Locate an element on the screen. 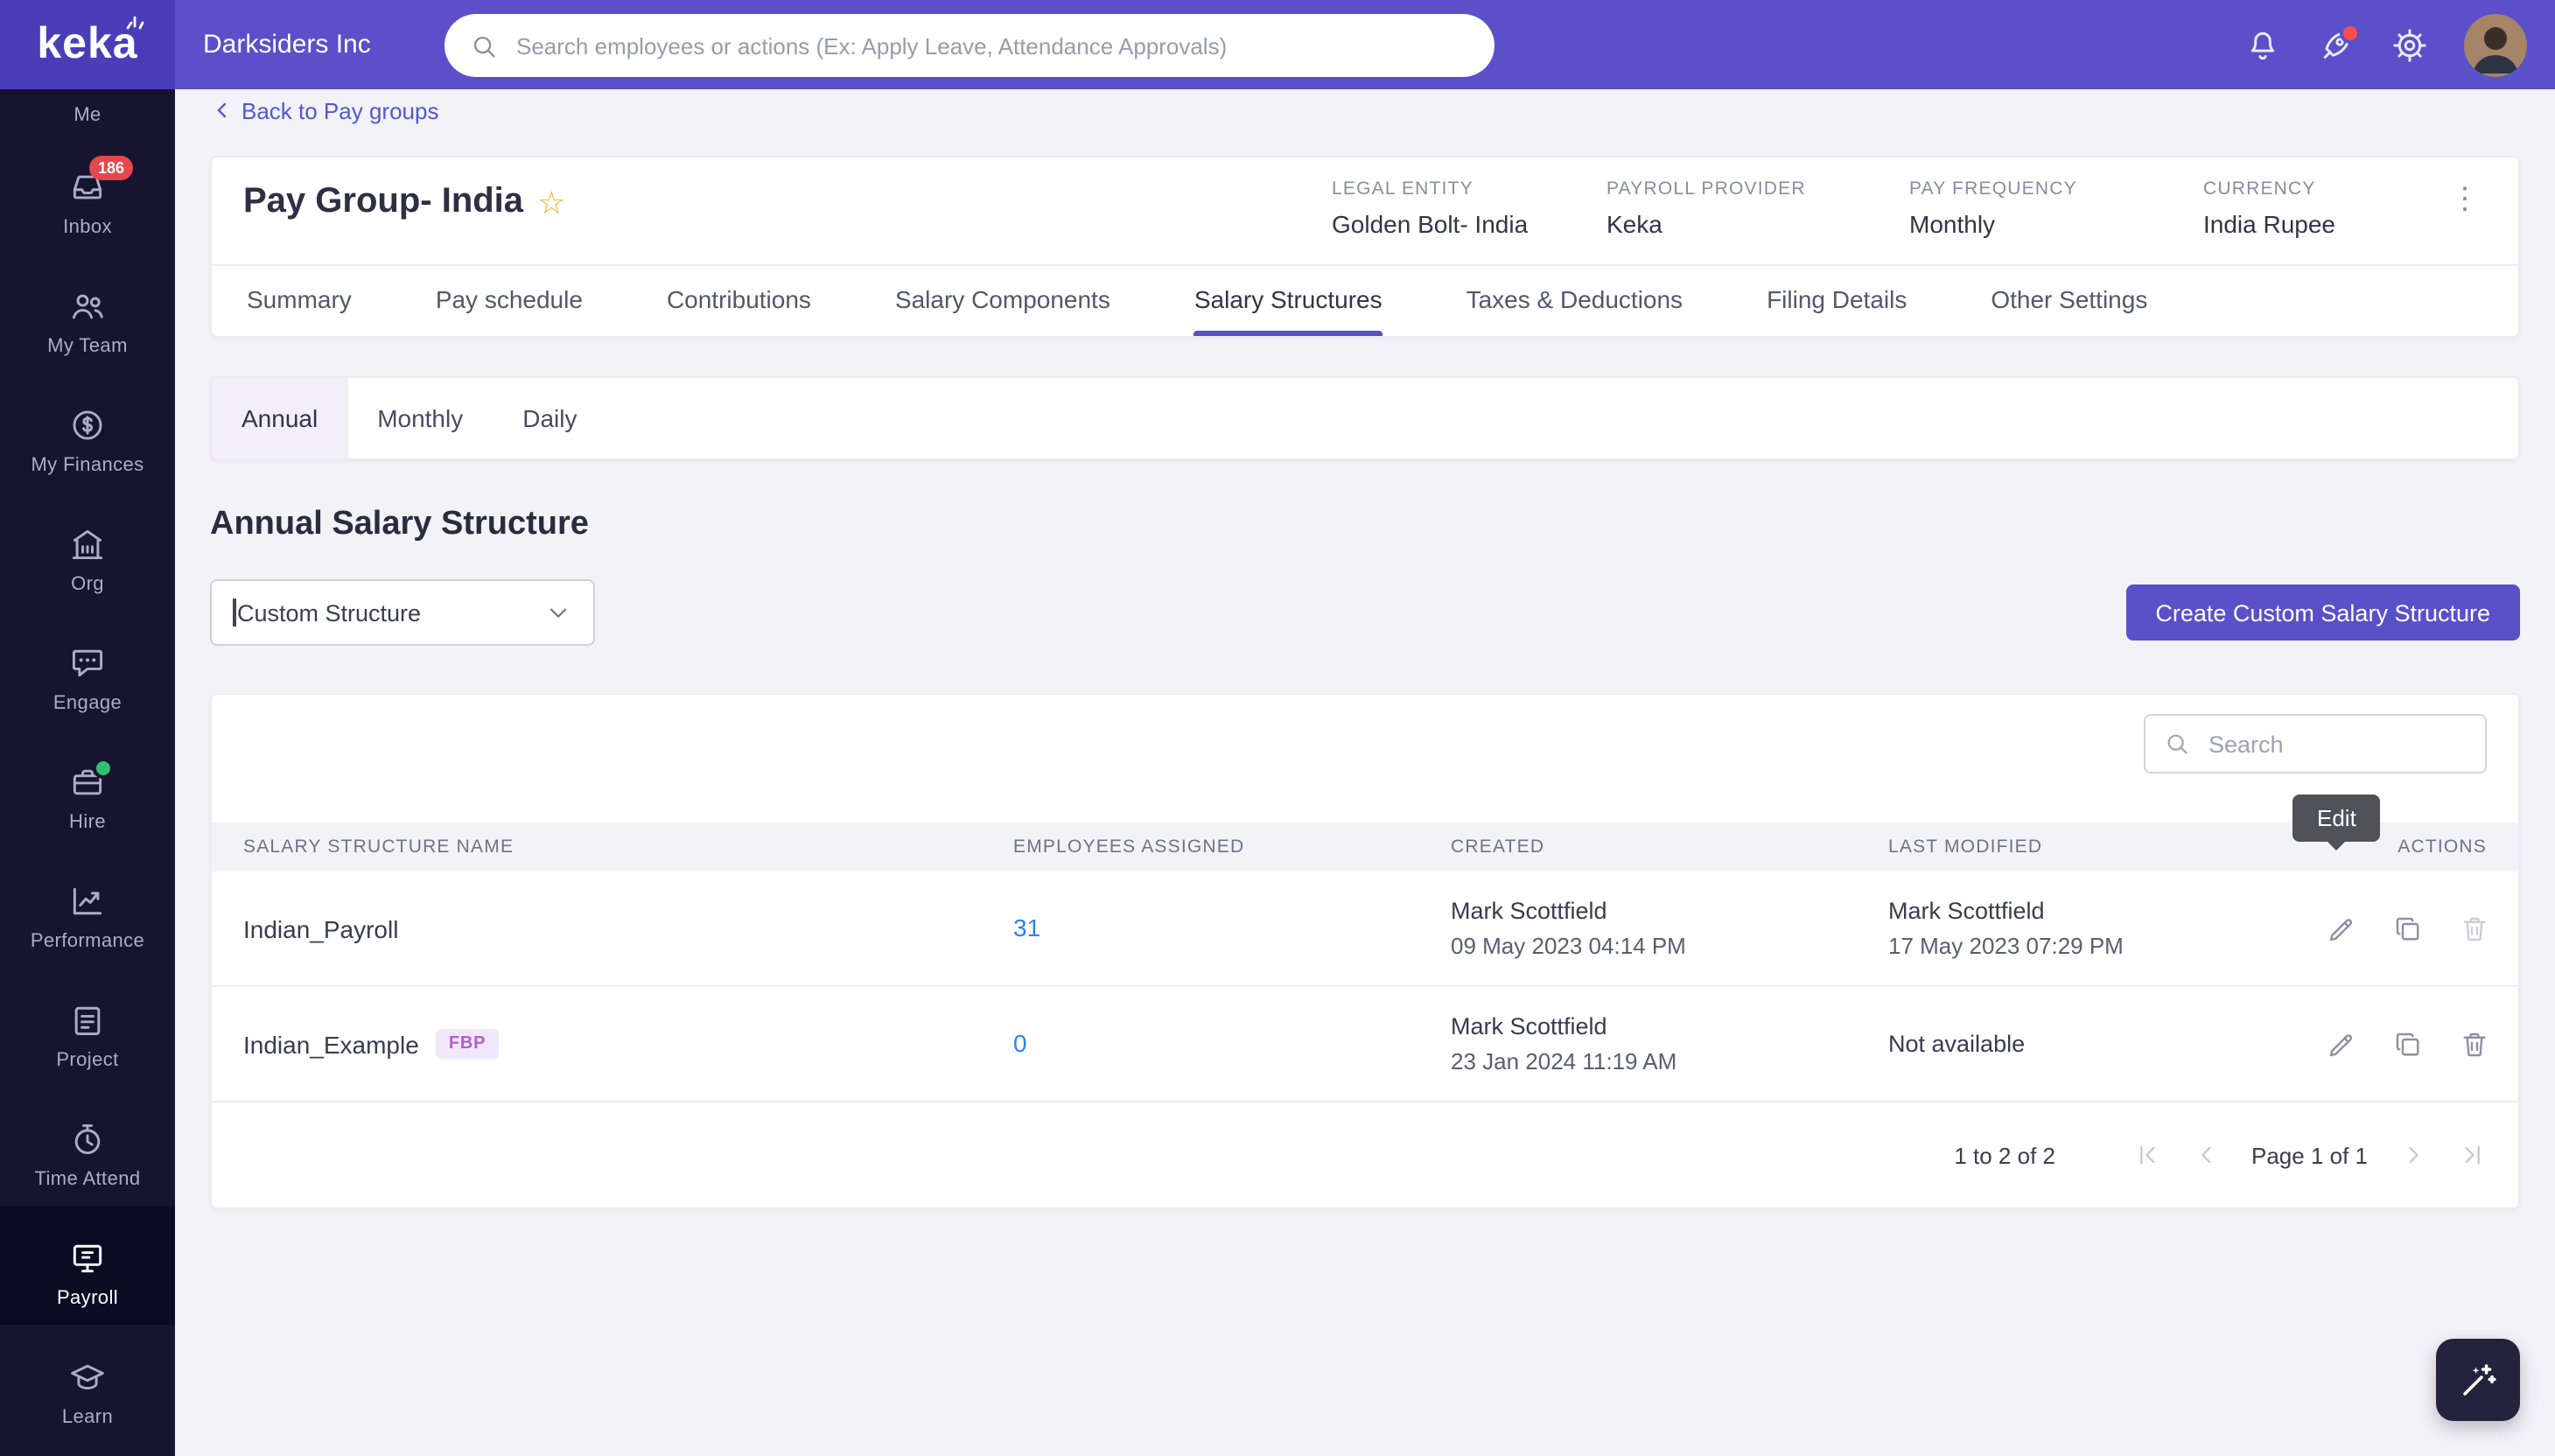  notifications-button is located at coordinates (2263, 44).